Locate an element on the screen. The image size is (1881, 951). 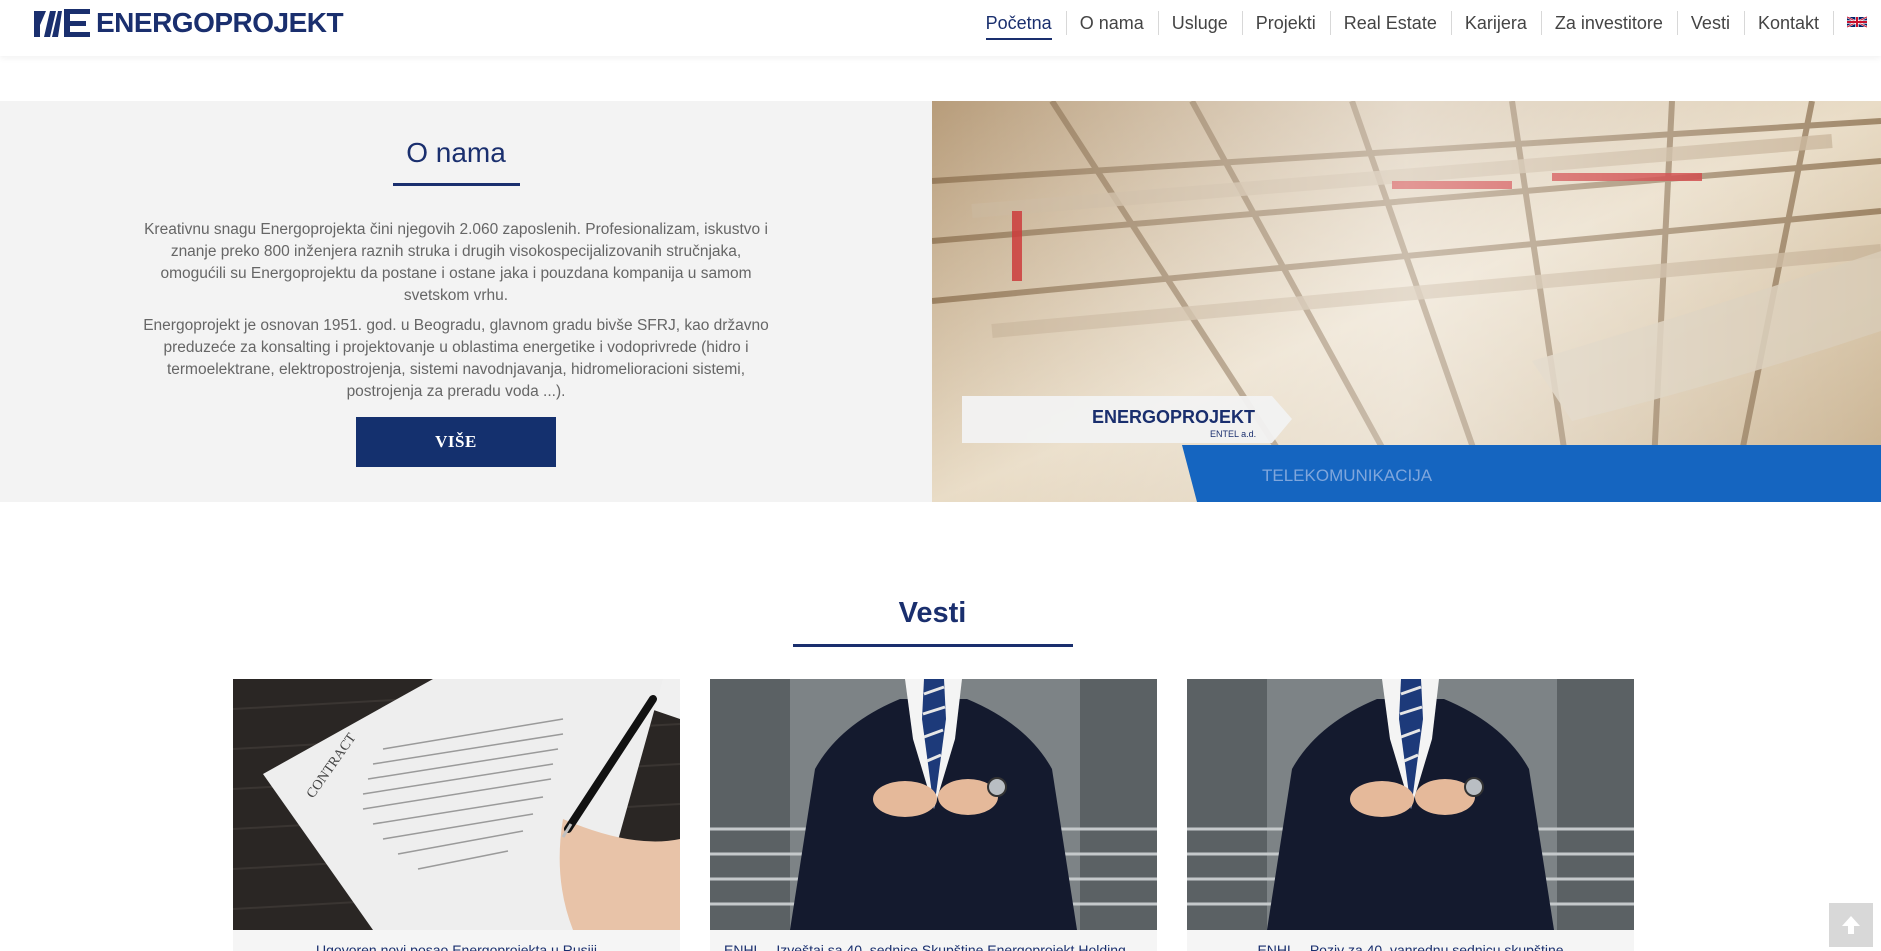
nav-item-vesti: Vesti is located at coordinates (1710, 23).